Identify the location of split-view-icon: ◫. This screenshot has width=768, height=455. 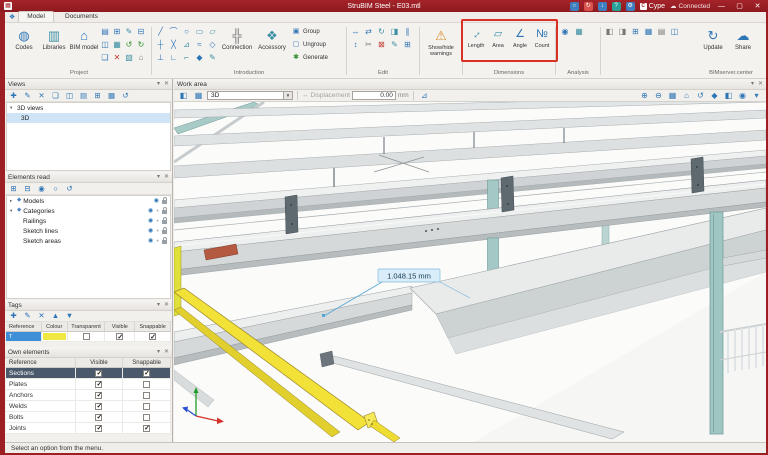
(69, 95).